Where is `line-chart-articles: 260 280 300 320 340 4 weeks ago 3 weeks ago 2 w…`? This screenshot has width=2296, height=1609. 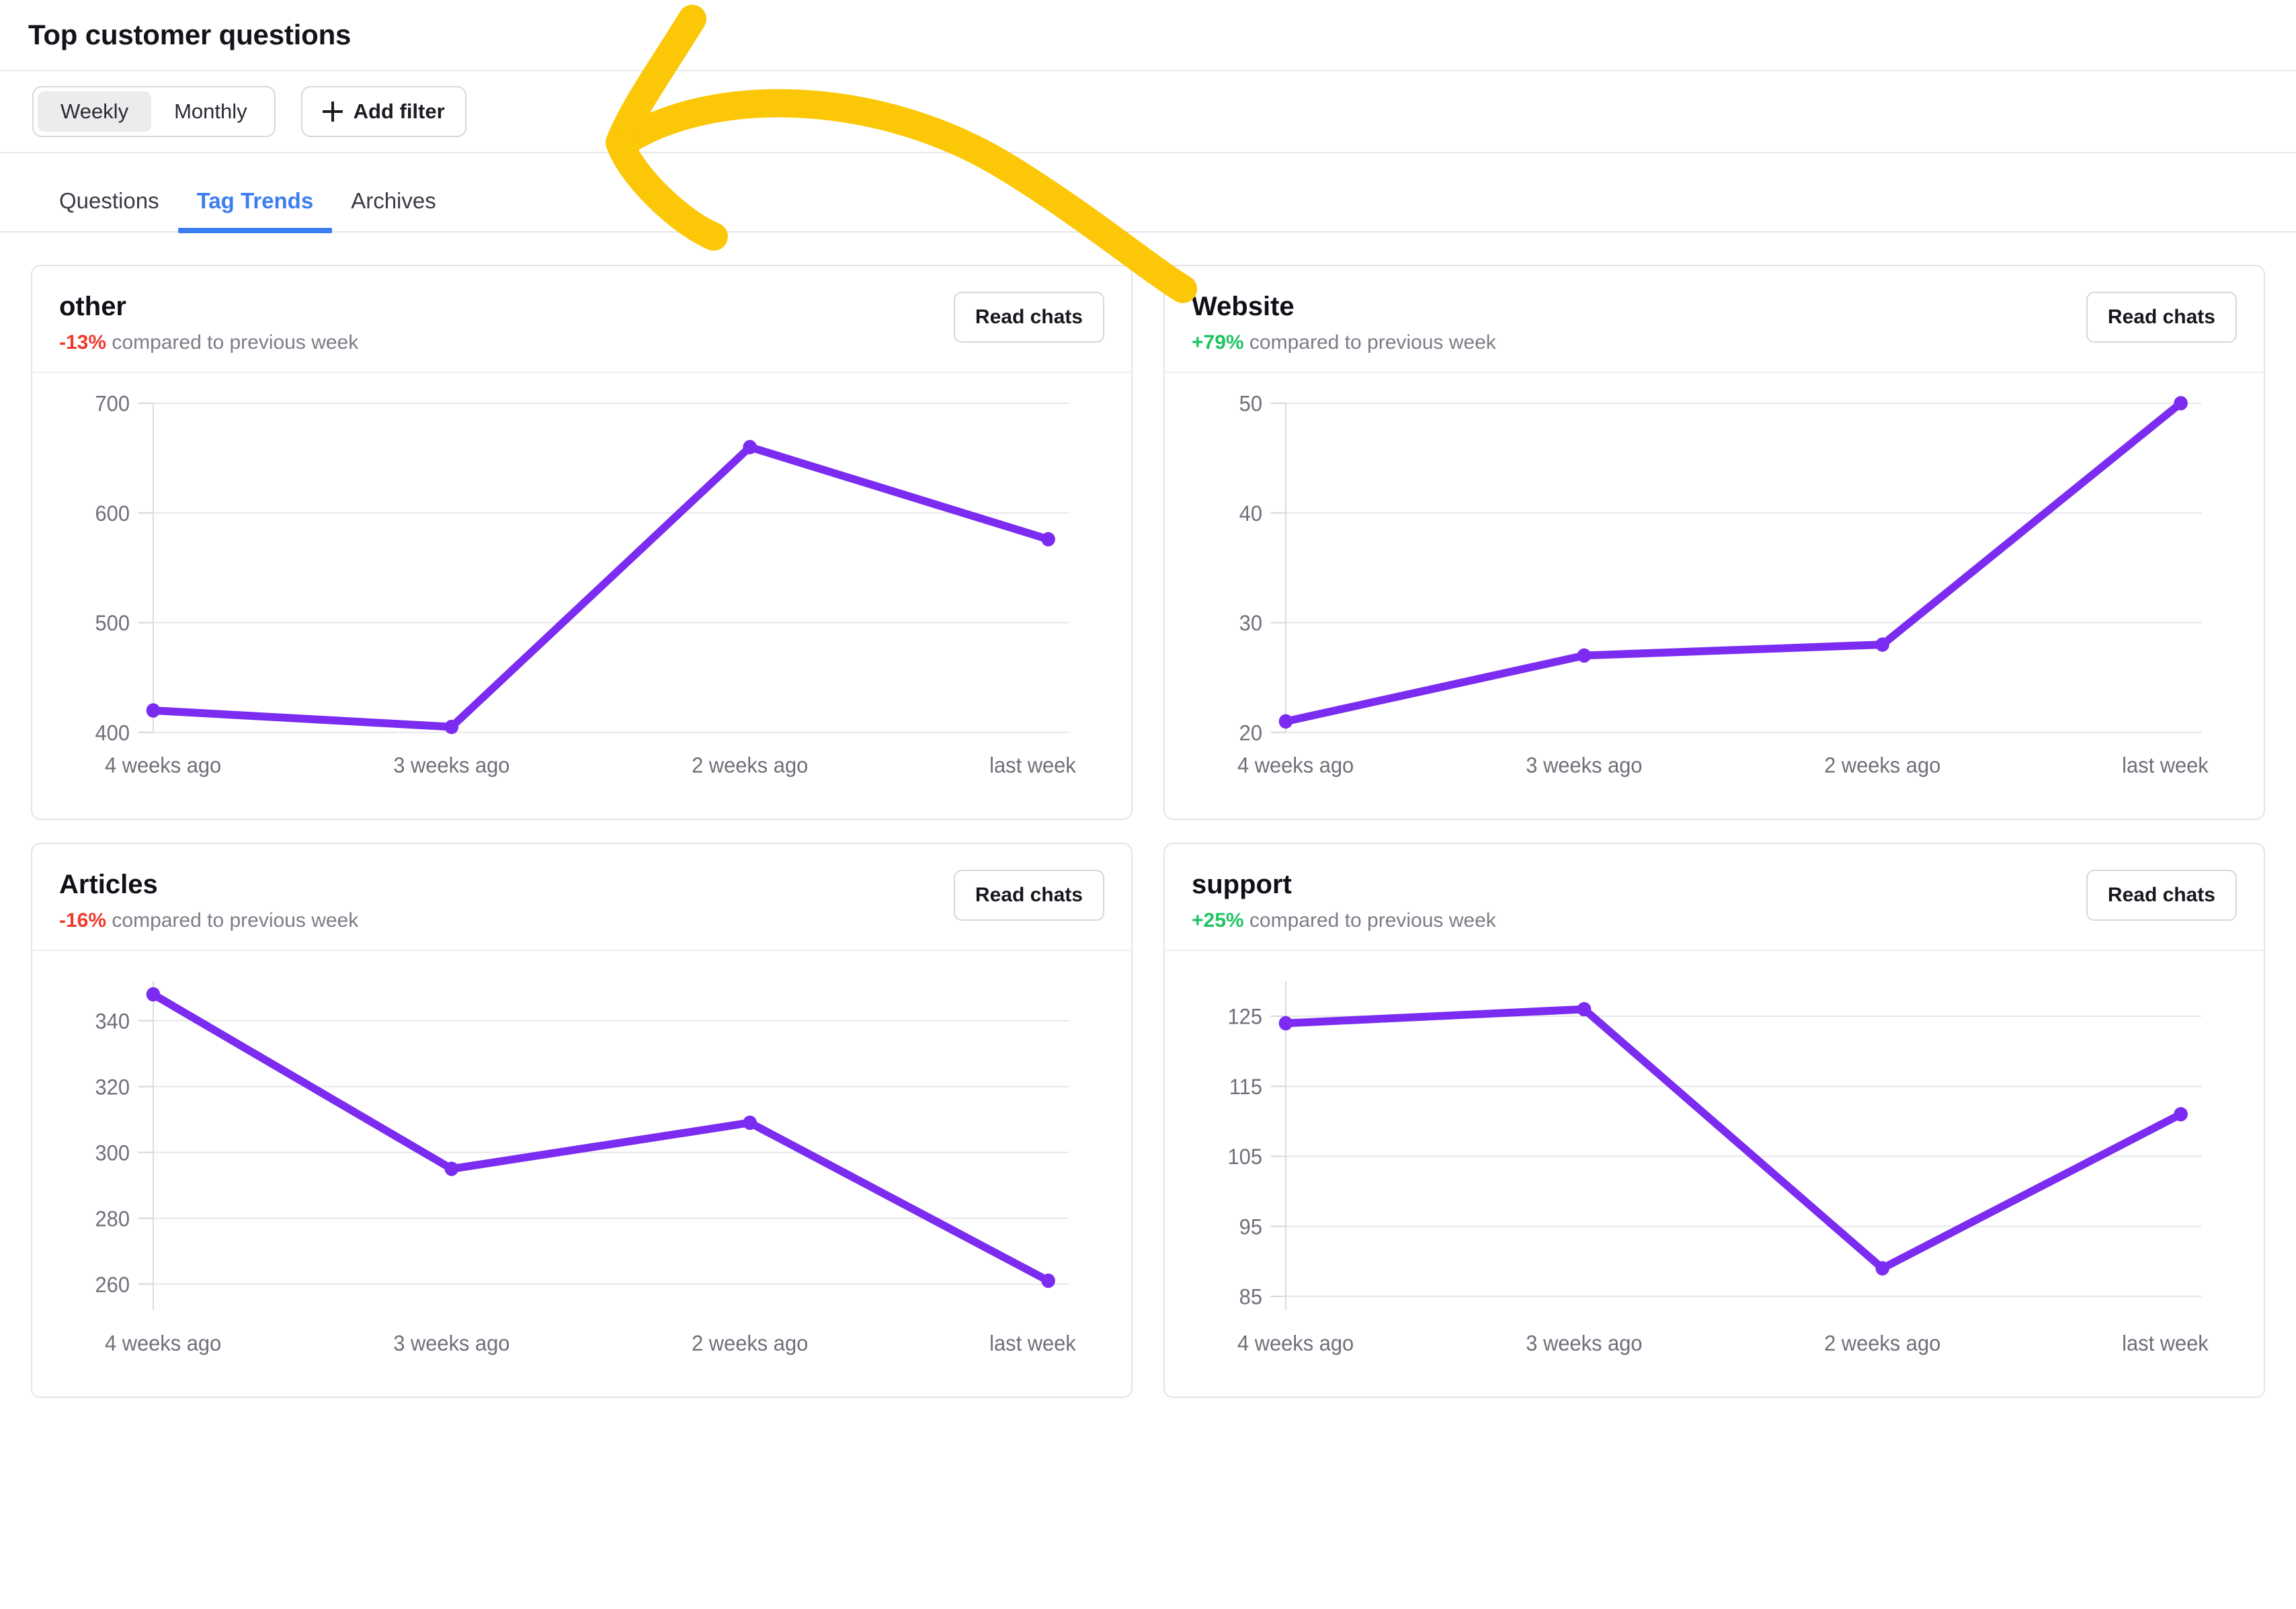 line-chart-articles: 260 280 300 320 340 4 weeks ago 3 weeks ago 2 w… is located at coordinates (581, 1174).